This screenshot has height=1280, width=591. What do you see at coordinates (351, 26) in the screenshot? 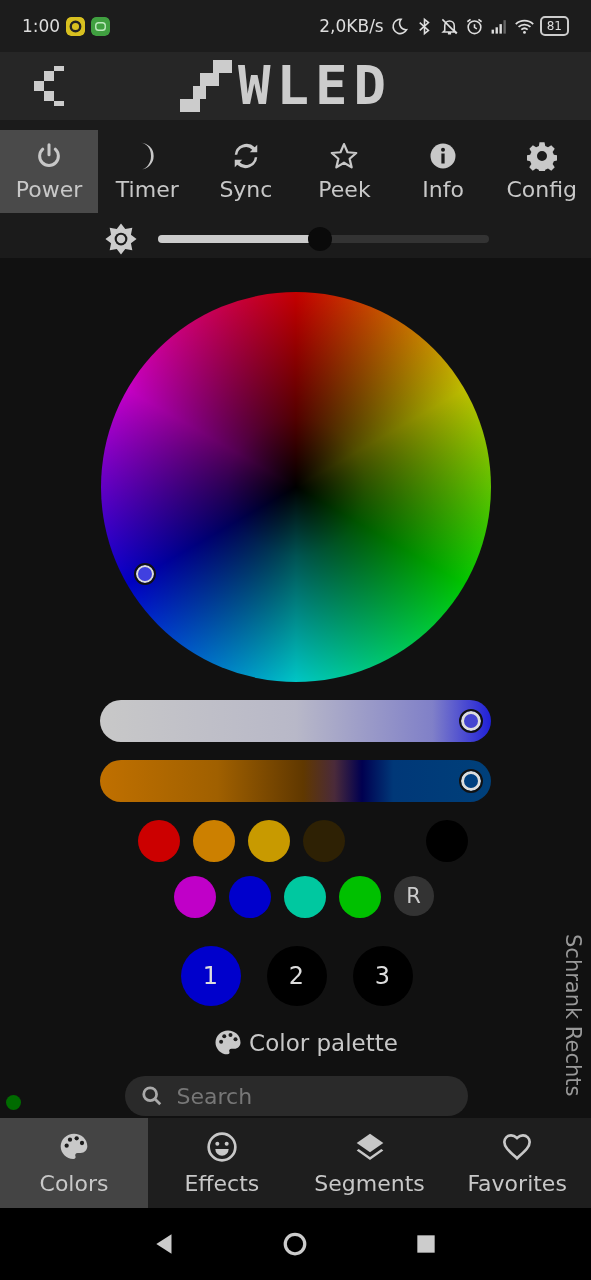
I see `network-speed: 2,0KB/s` at bounding box center [351, 26].